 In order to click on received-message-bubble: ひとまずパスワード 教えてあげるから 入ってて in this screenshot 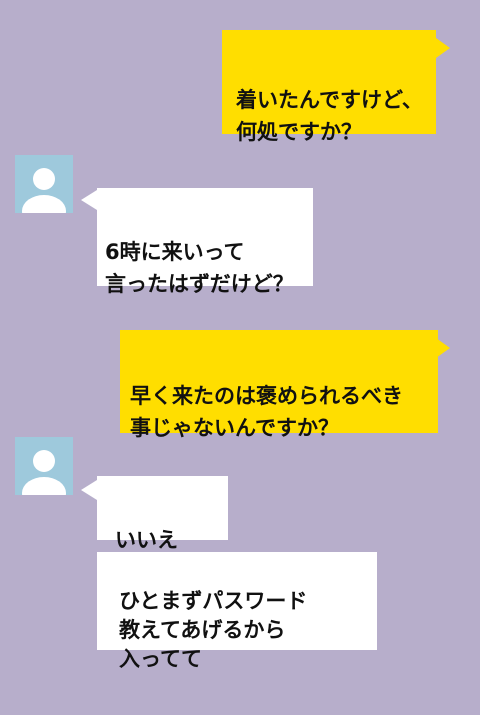, I will do `click(237, 611)`.